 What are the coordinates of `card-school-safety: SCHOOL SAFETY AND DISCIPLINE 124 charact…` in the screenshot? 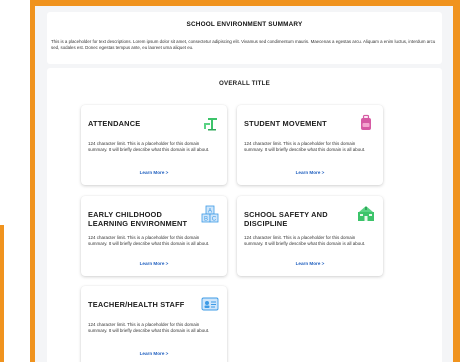 It's located at (310, 236).